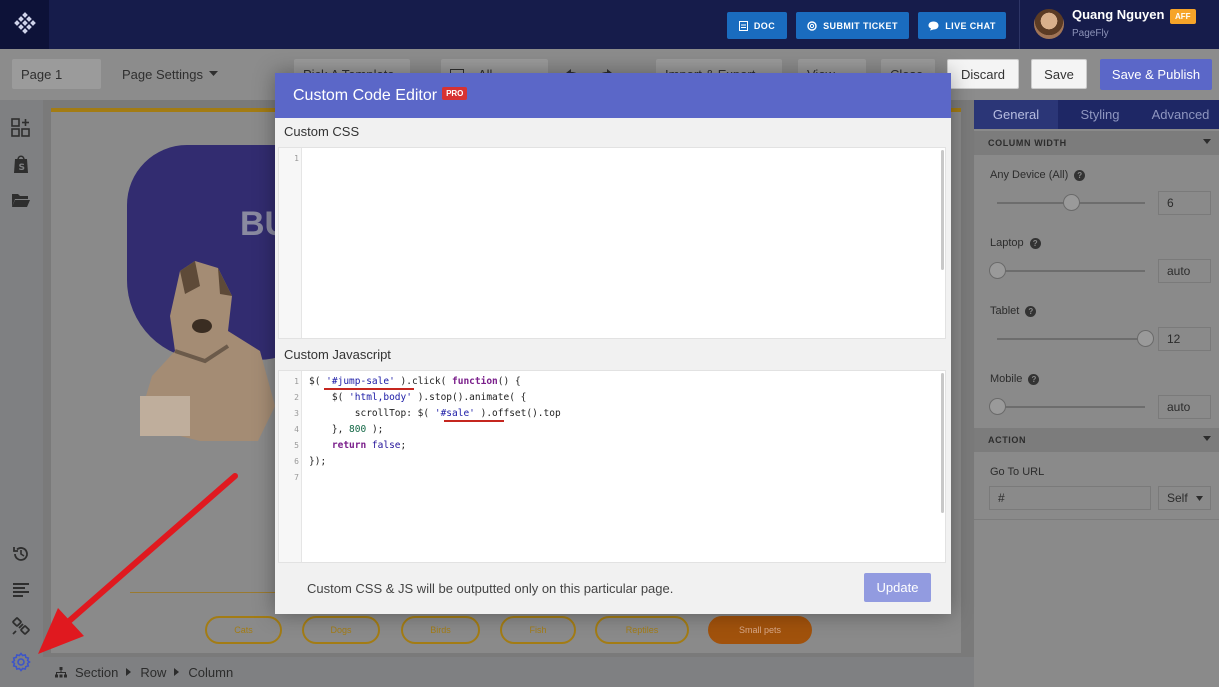 The image size is (1219, 687). What do you see at coordinates (21, 626) in the screenshot?
I see `integrations-button` at bounding box center [21, 626].